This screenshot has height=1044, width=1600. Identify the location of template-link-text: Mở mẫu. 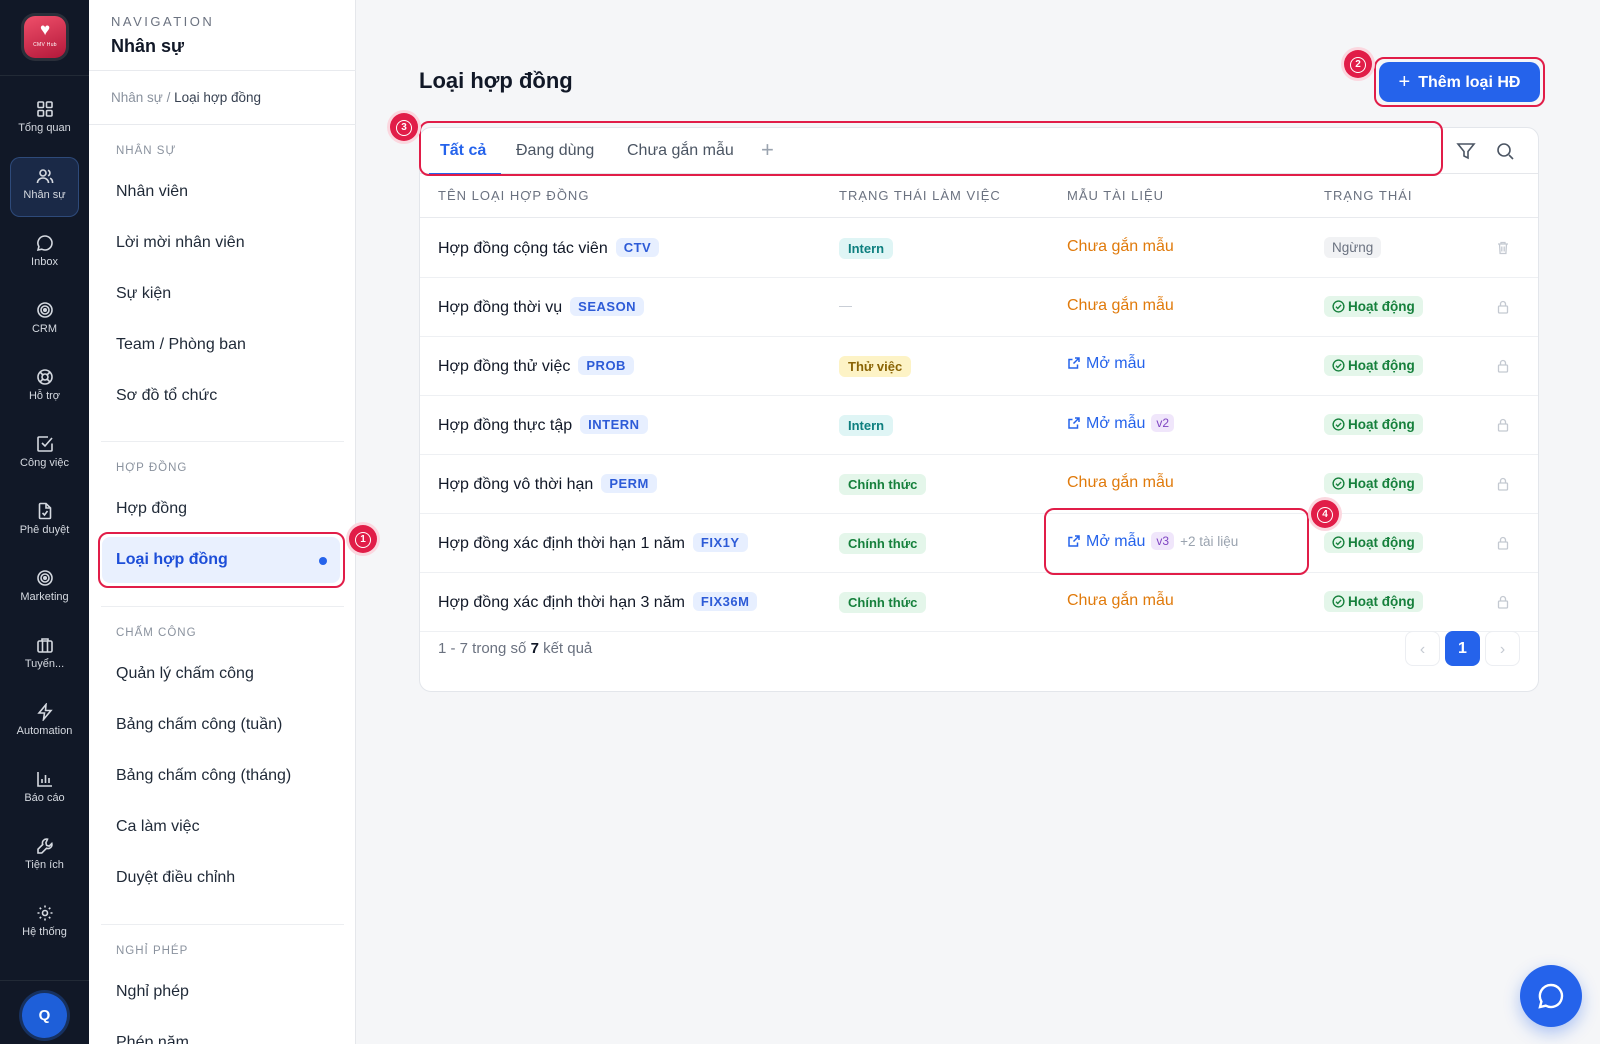
(1116, 423).